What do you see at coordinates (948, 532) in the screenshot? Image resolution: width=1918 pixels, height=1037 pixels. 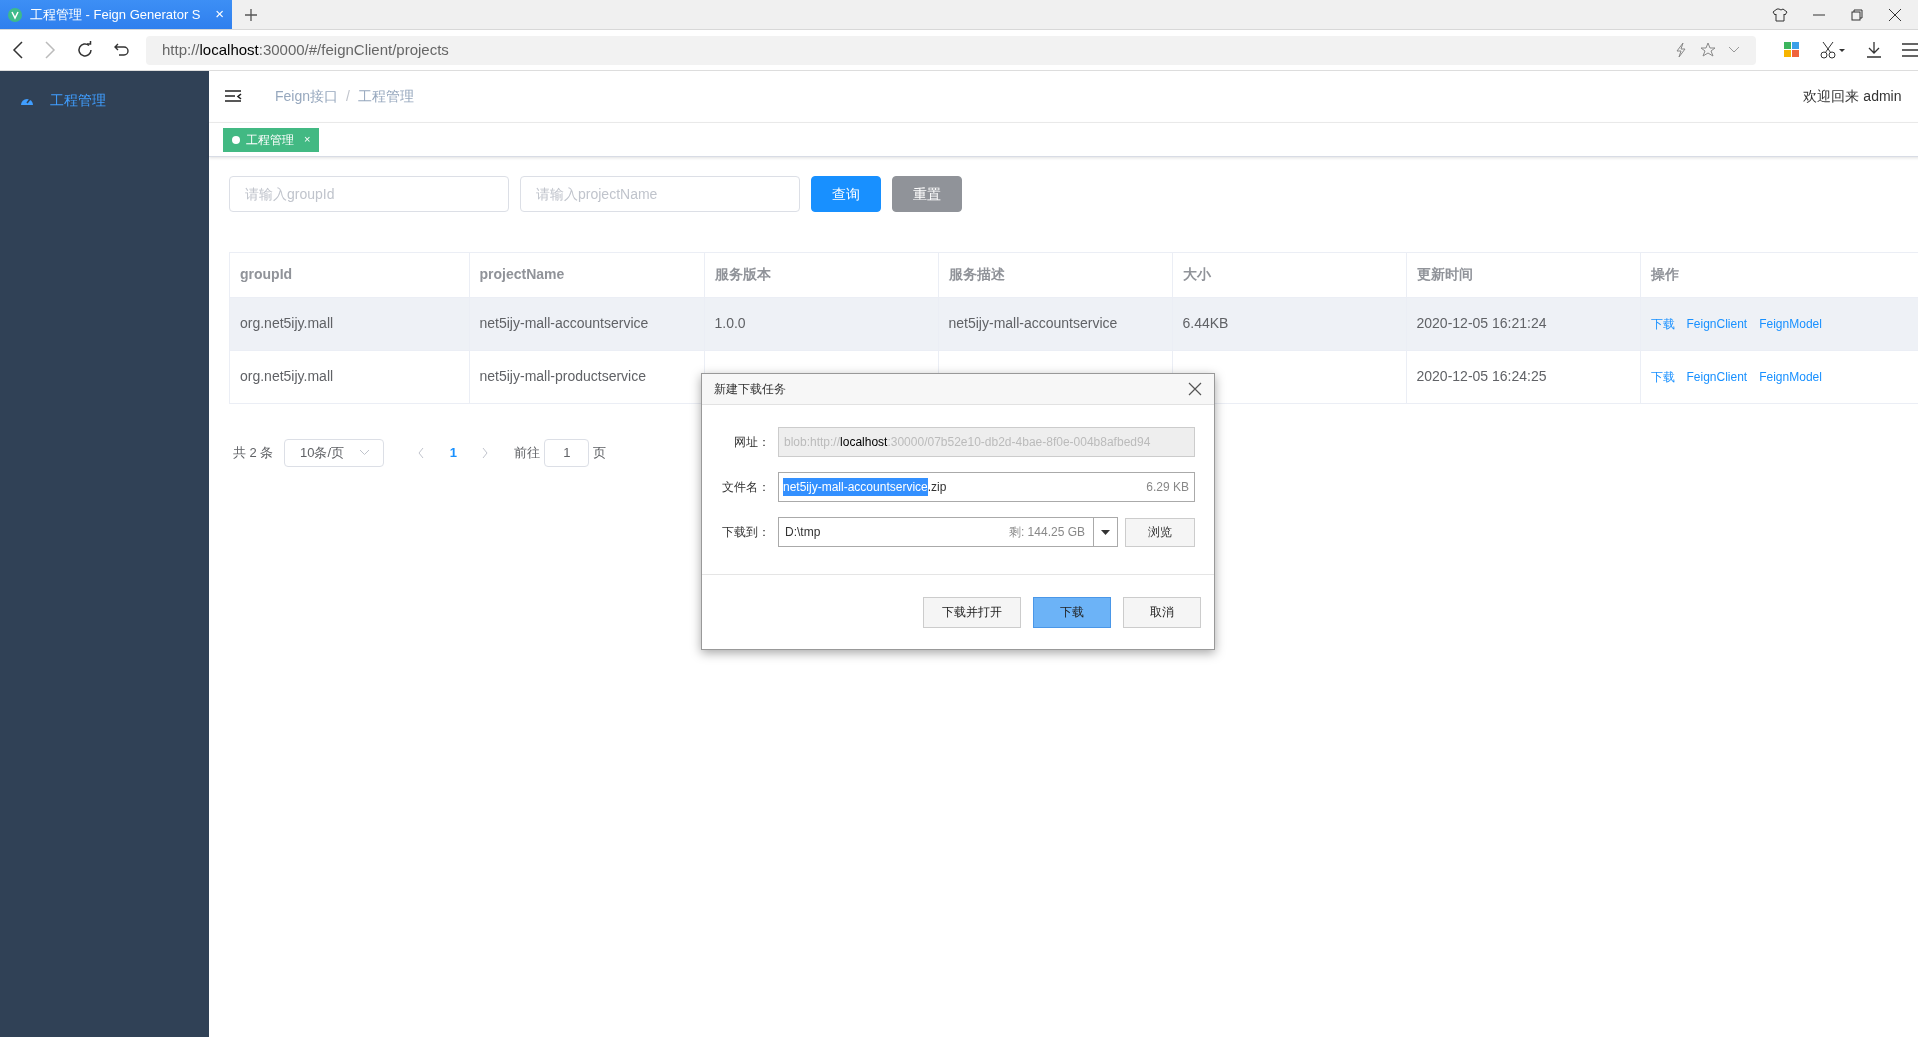 I see `save-path-field: D:\tmp 剩: 144.25 GB` at bounding box center [948, 532].